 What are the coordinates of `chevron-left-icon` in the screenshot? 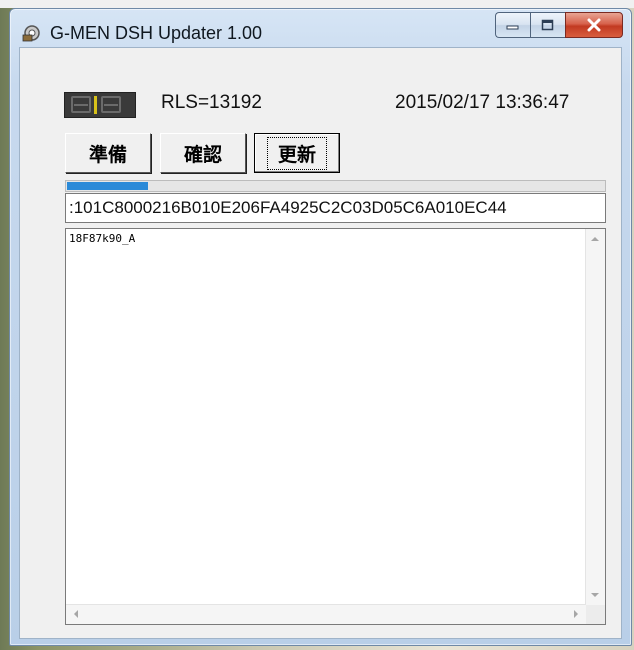 It's located at (76, 614).